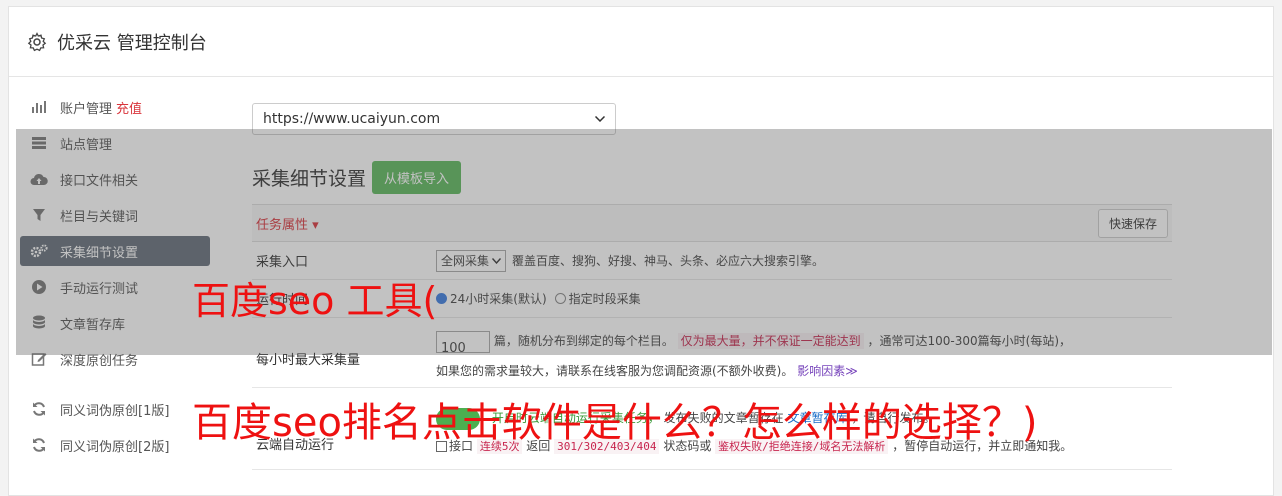  I want to click on radio-24h, so click(441, 298).